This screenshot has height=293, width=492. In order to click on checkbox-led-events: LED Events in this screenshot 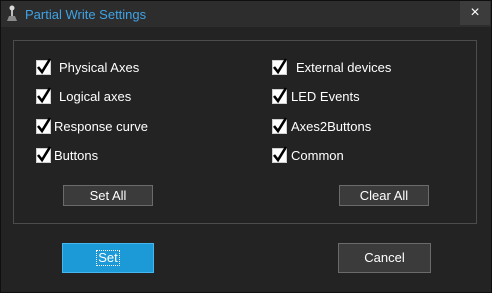, I will do `click(316, 95)`.